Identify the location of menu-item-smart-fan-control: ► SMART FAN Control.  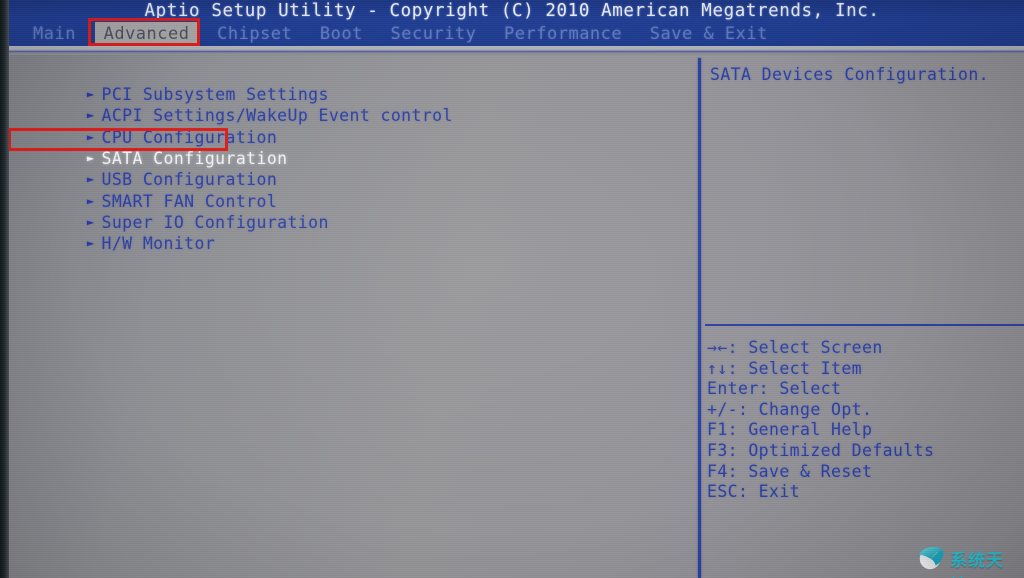
(345, 189).